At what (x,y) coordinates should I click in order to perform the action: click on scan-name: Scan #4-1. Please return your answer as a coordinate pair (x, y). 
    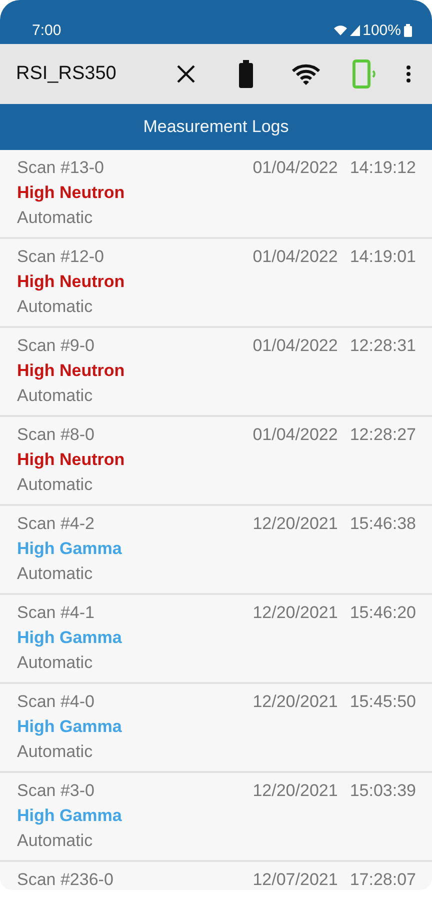
    Looking at the image, I should click on (56, 613).